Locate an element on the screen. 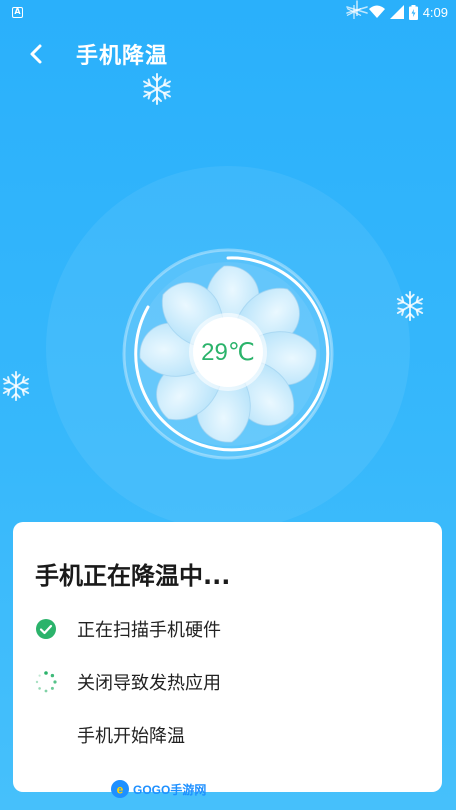 Image resolution: width=456 pixels, height=810 pixels. svg-text: e is located at coordinates (120, 790).